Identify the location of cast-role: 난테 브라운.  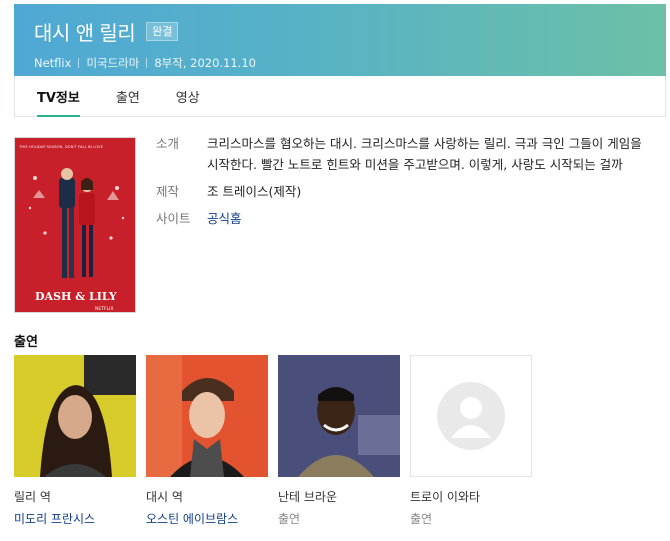
(308, 497).